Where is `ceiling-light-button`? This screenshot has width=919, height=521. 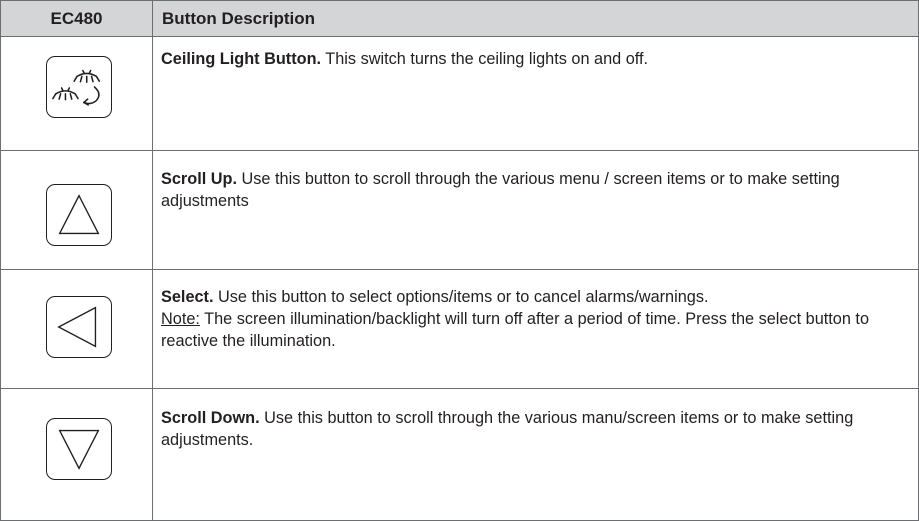
ceiling-light-button is located at coordinates (79, 87).